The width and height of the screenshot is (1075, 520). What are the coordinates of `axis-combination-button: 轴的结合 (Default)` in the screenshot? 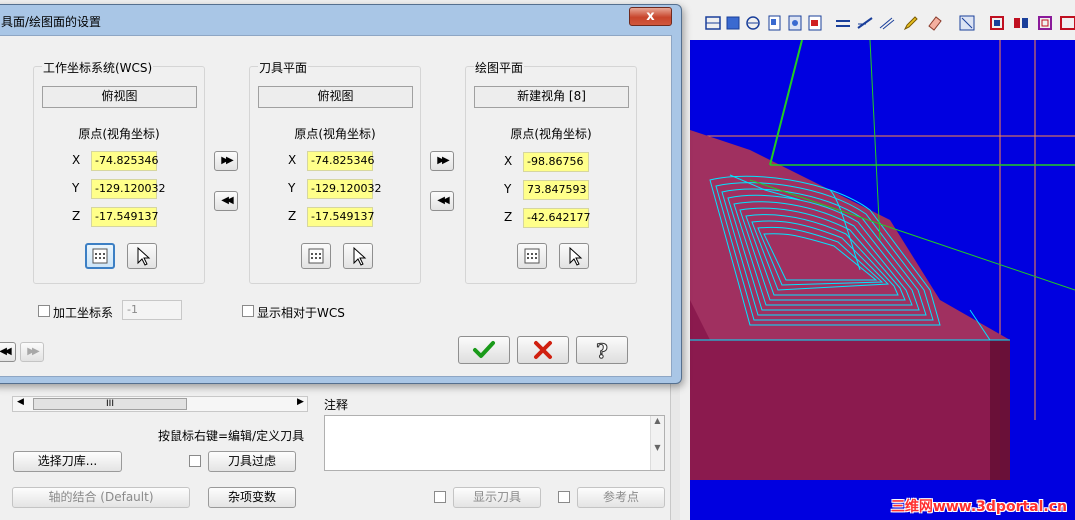 It's located at (101, 497).